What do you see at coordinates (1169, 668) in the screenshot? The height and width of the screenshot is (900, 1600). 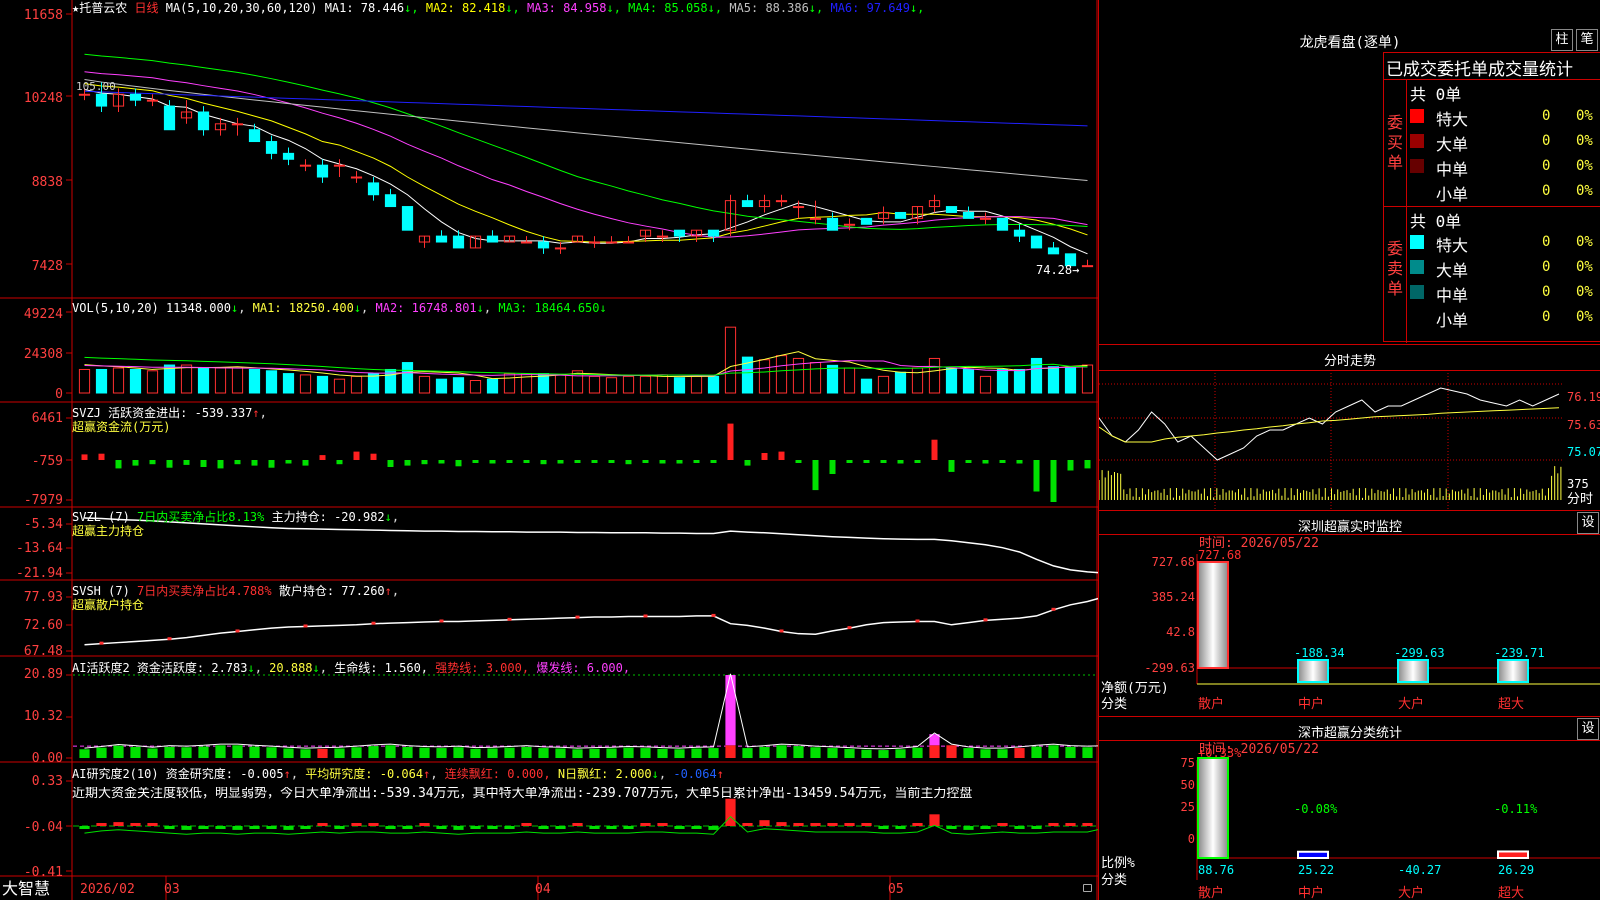 I see `monitor-axis-label: -299.63` at bounding box center [1169, 668].